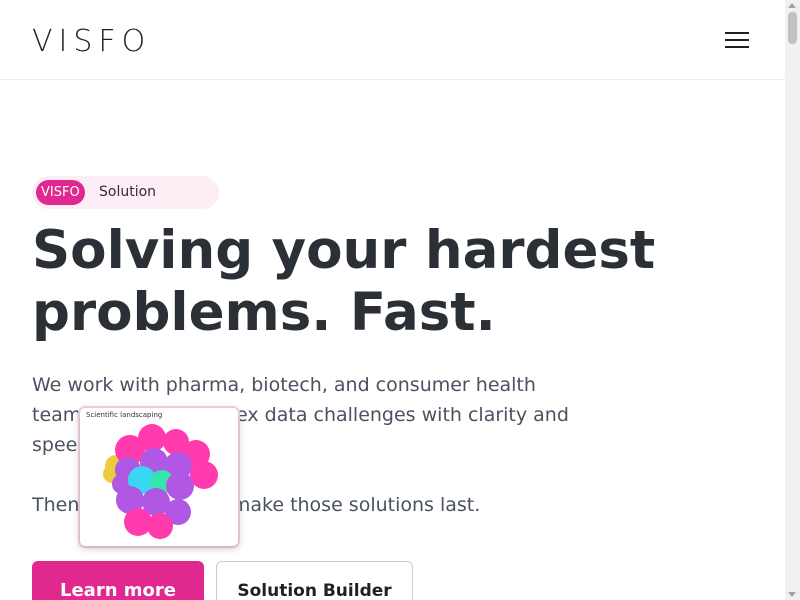 The height and width of the screenshot is (600, 800). I want to click on scroll-down-arrow-icon, so click(792, 594).